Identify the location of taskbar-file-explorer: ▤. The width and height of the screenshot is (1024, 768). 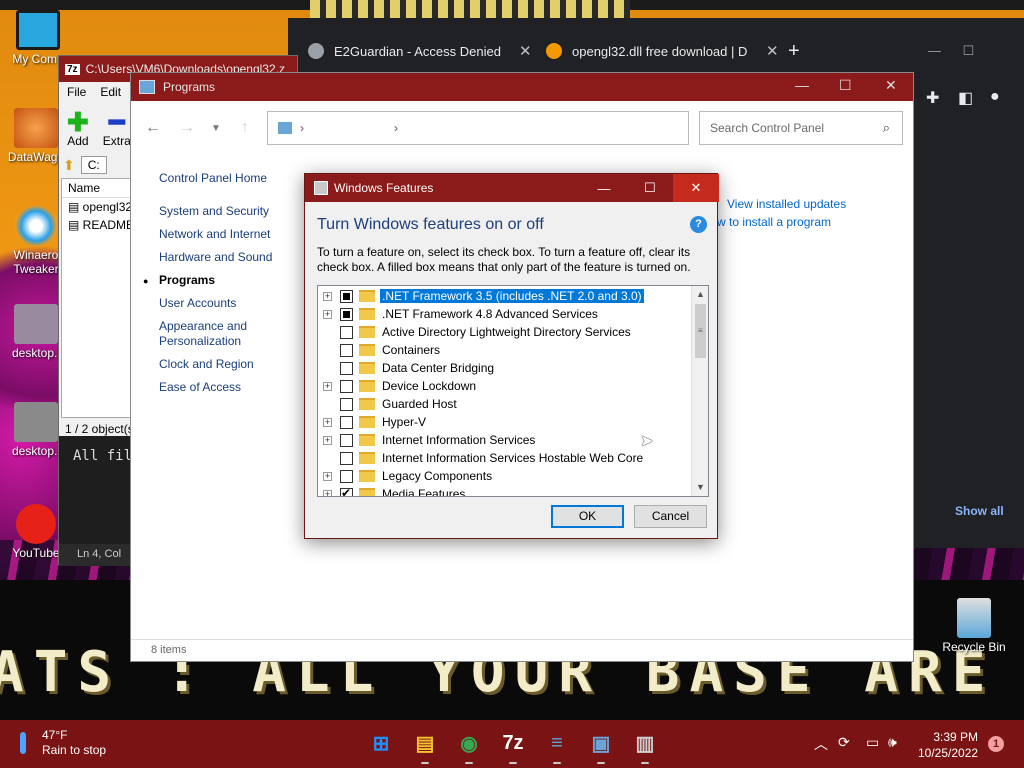
(425, 746).